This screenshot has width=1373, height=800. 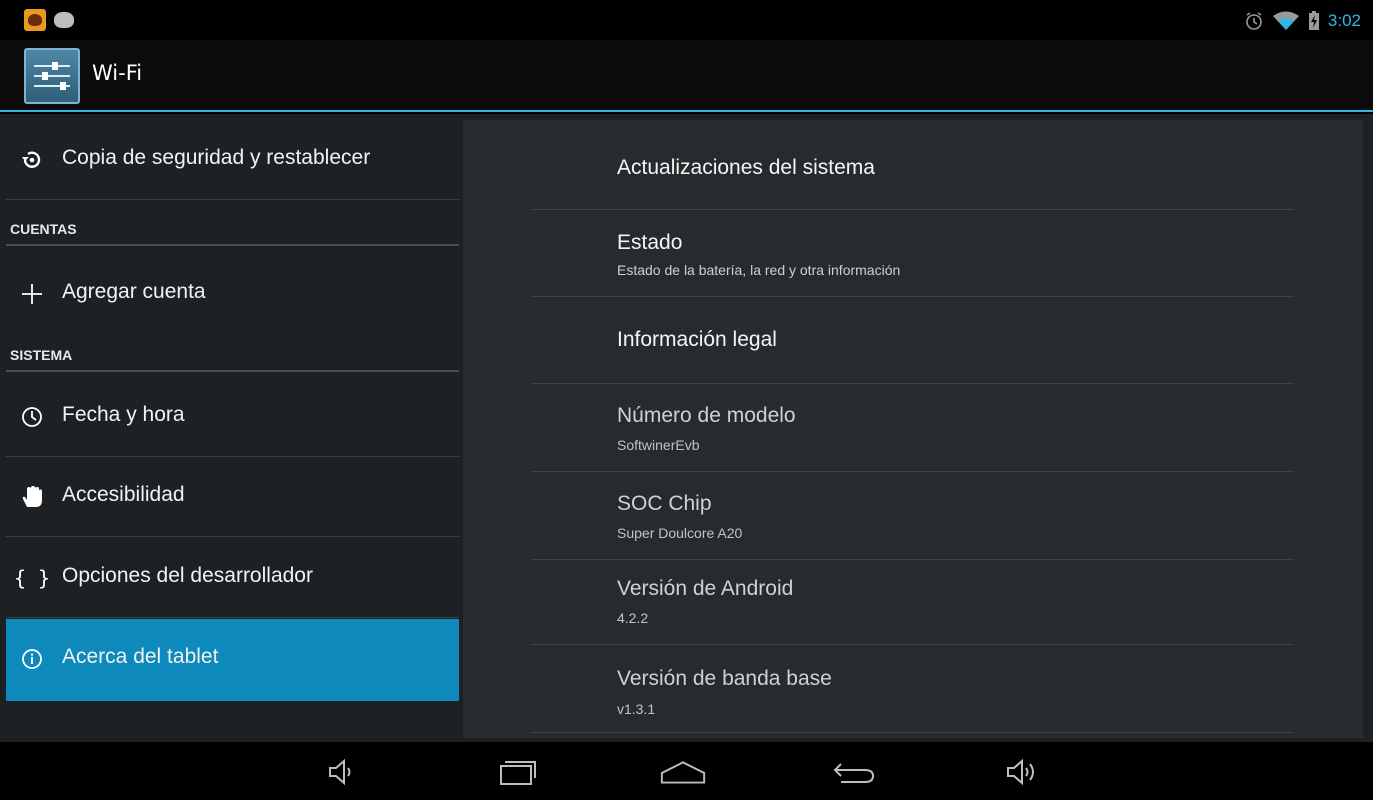 What do you see at coordinates (41, 355) in the screenshot?
I see `section-header-label: SISTEMA` at bounding box center [41, 355].